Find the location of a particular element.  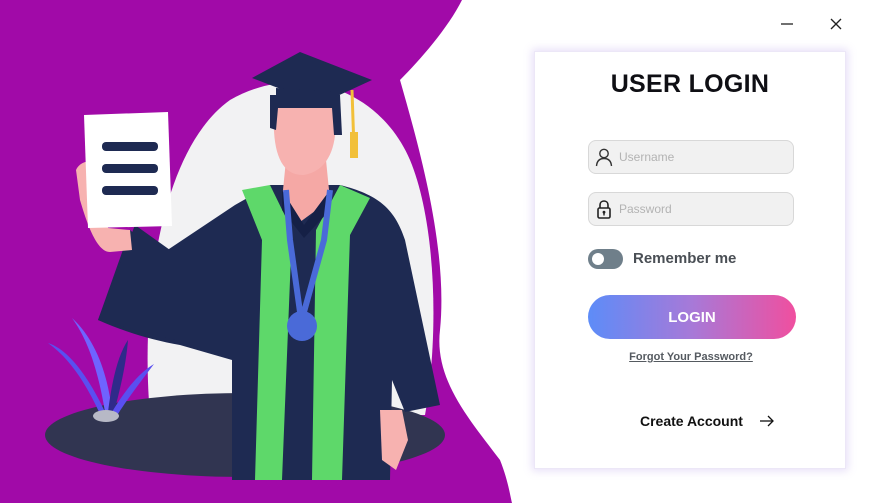

password-field is located at coordinates (691, 209).